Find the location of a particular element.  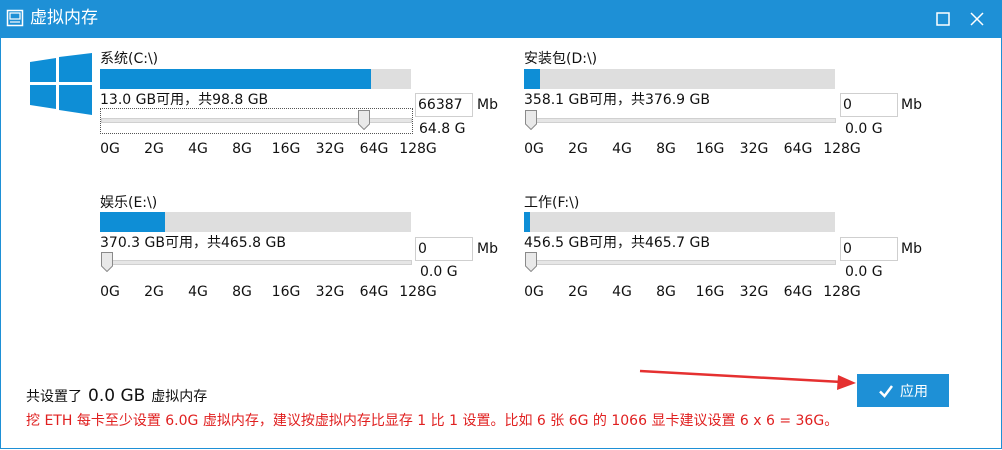

apply-button-label: 应用 is located at coordinates (914, 391).